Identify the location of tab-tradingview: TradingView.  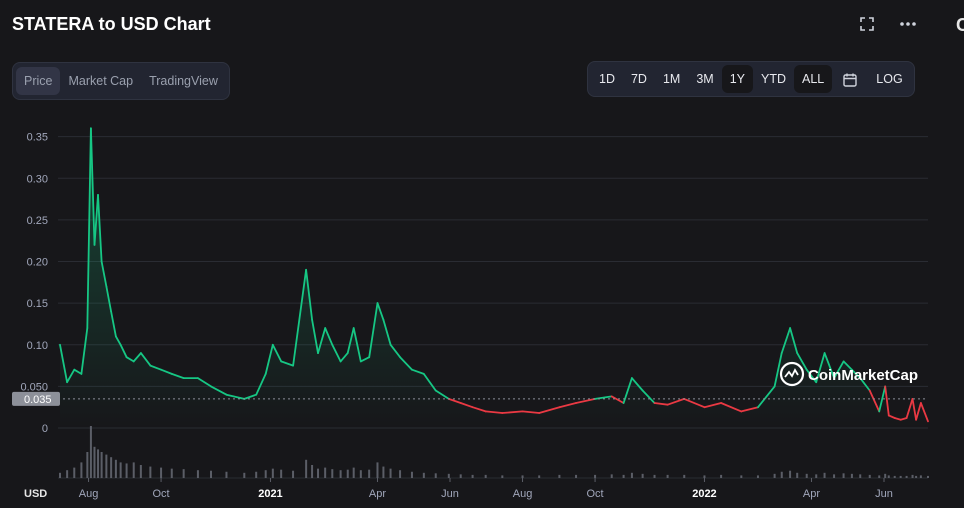
(183, 81).